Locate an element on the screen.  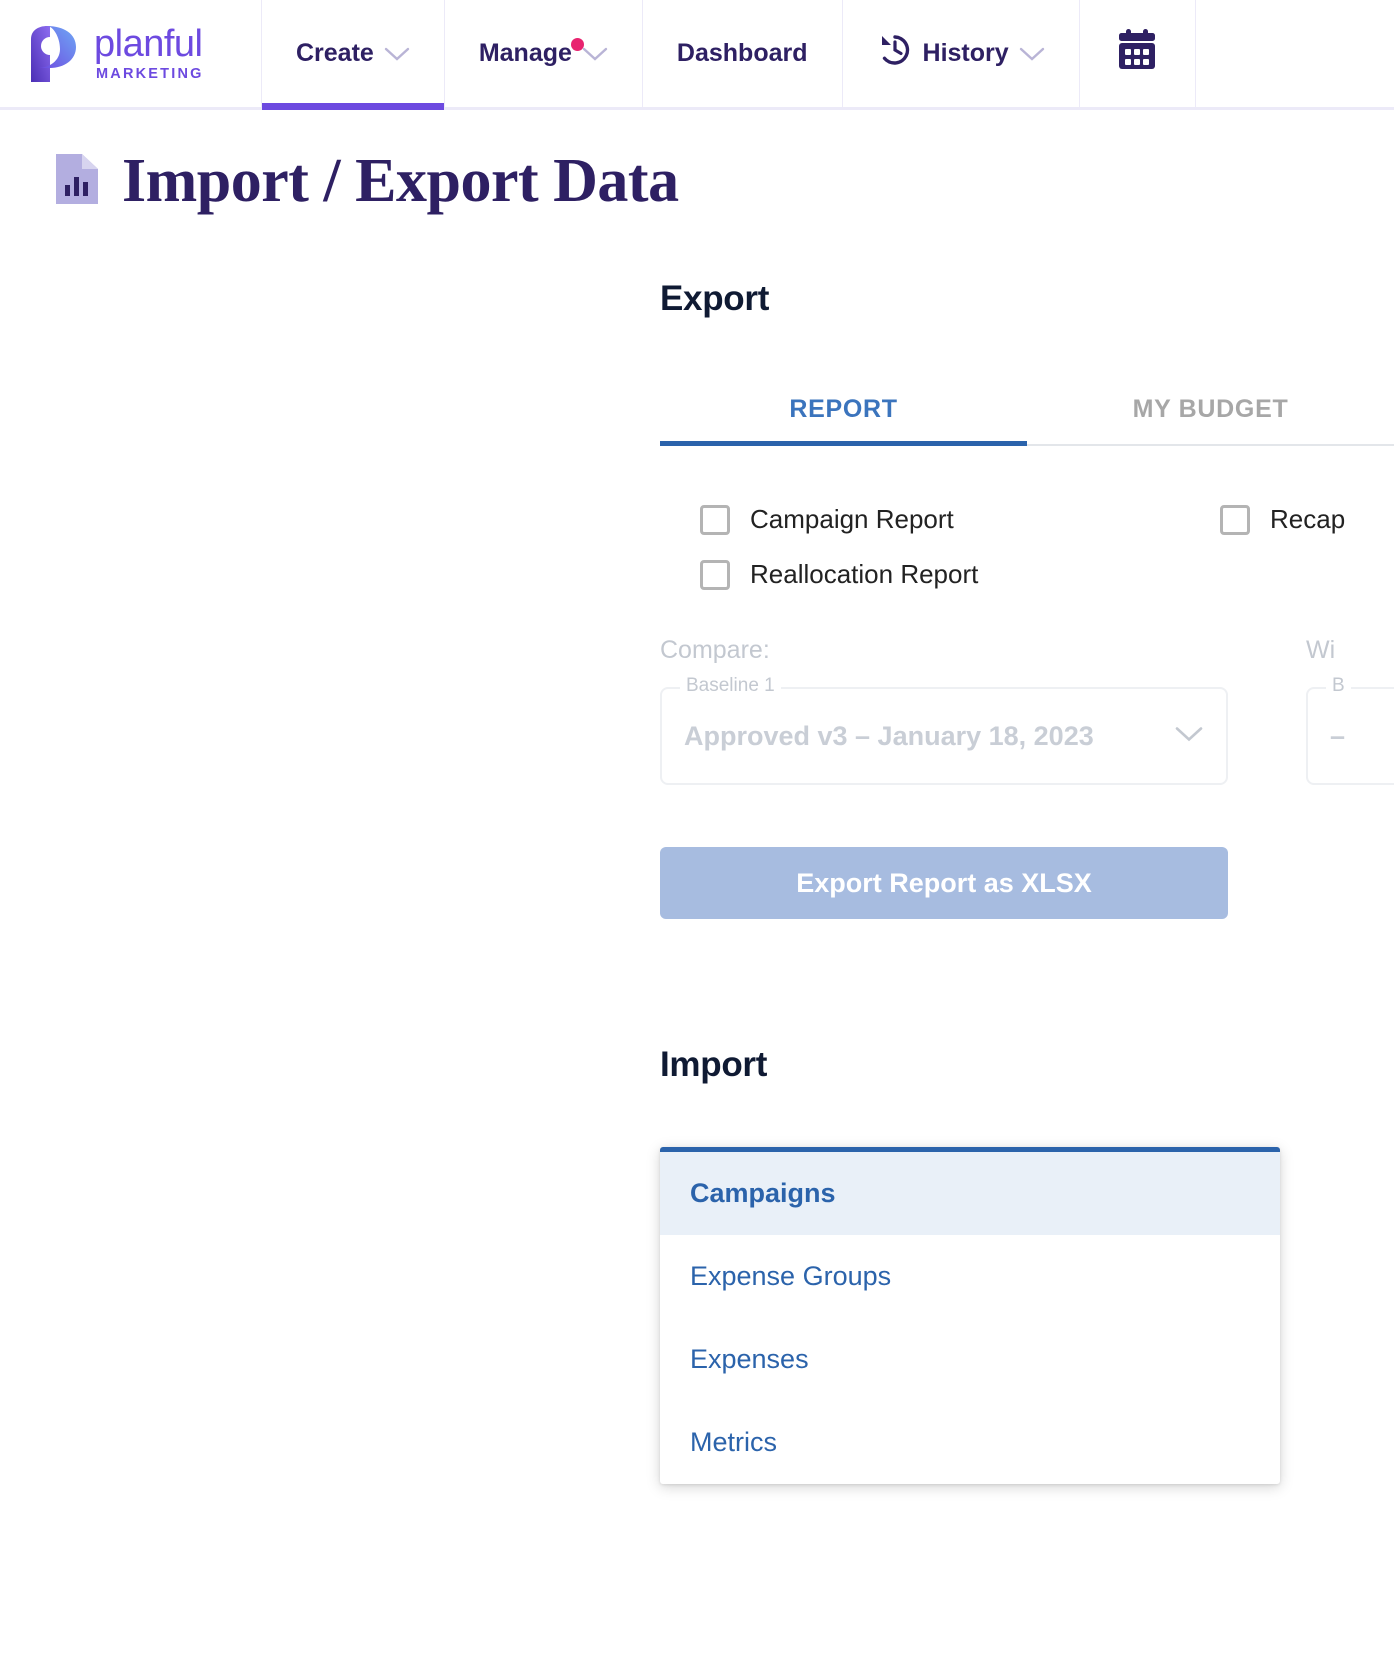
checkbox-campaign-report: Campaign Report is located at coordinates (960, 519).